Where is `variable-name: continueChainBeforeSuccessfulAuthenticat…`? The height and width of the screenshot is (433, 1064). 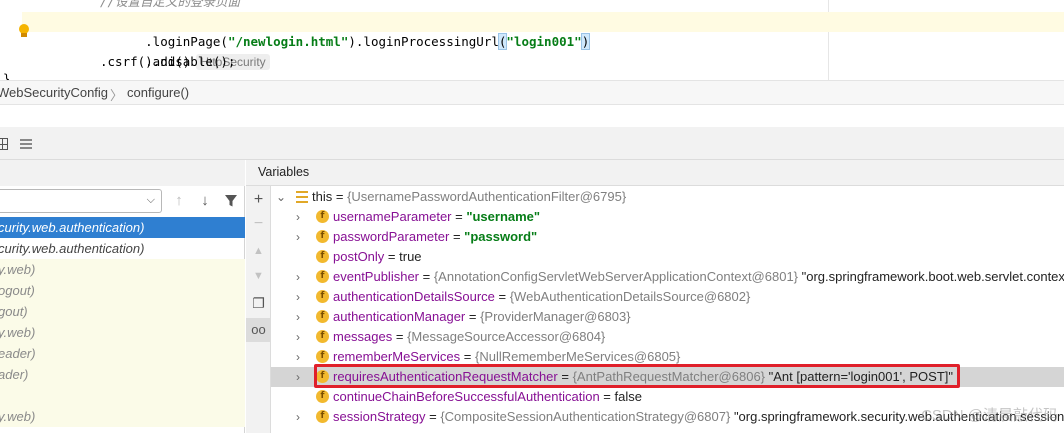 variable-name: continueChainBeforeSuccessfulAuthenticat… is located at coordinates (466, 396).